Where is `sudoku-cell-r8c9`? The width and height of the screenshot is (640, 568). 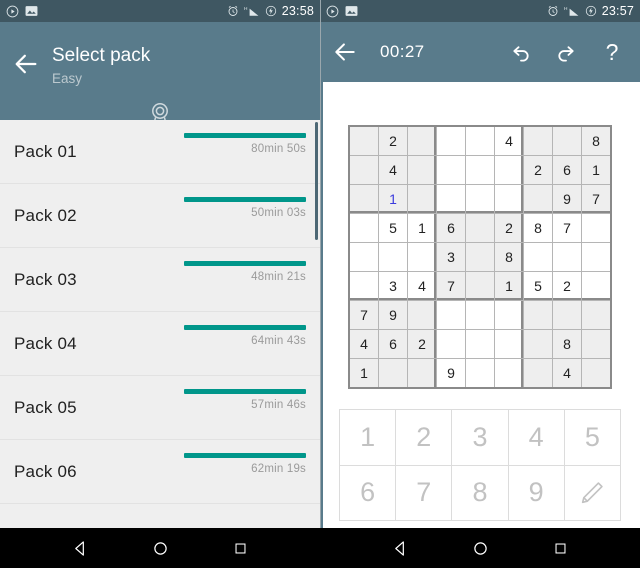 sudoku-cell-r8c9 is located at coordinates (596, 344).